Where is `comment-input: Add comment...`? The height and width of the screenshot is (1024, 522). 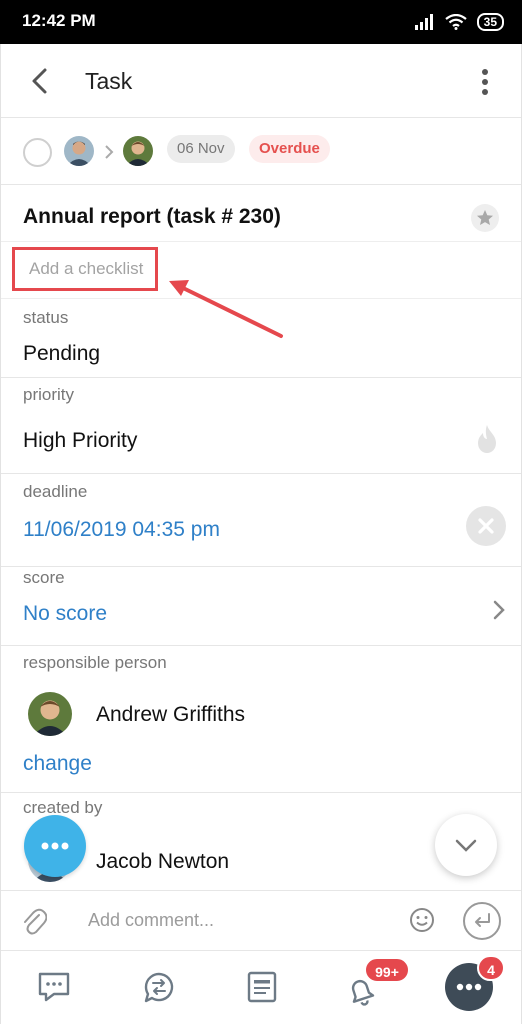
comment-input: Add comment... is located at coordinates (151, 920).